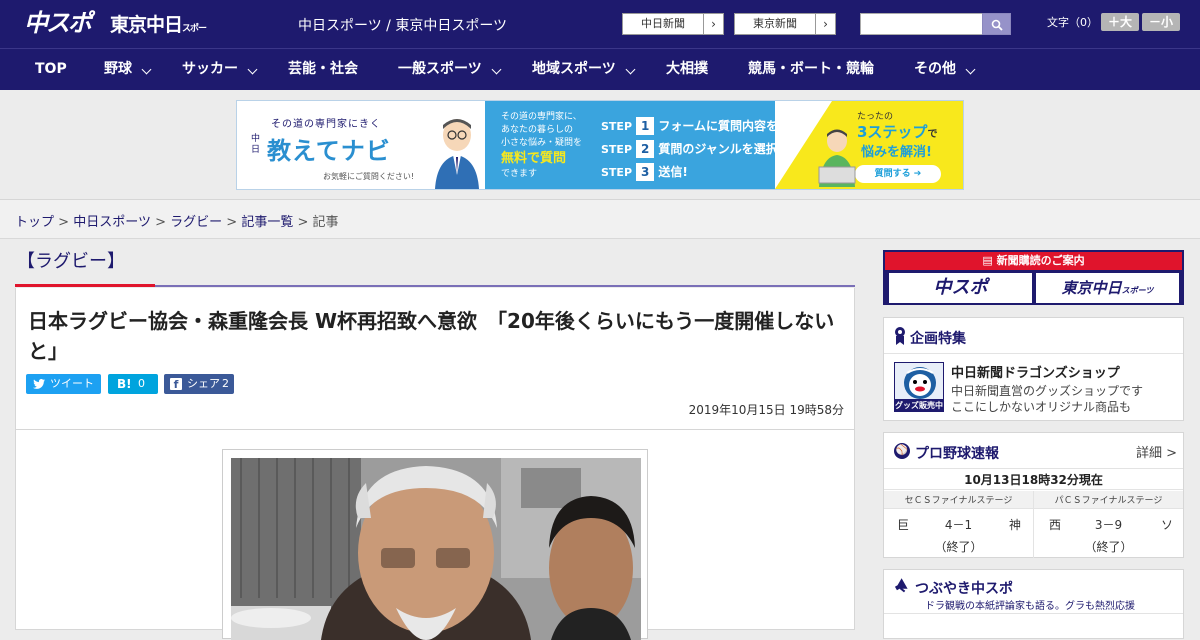 This screenshot has width=1200, height=640. I want to click on breadcrumb-current: 記事, so click(325, 222).